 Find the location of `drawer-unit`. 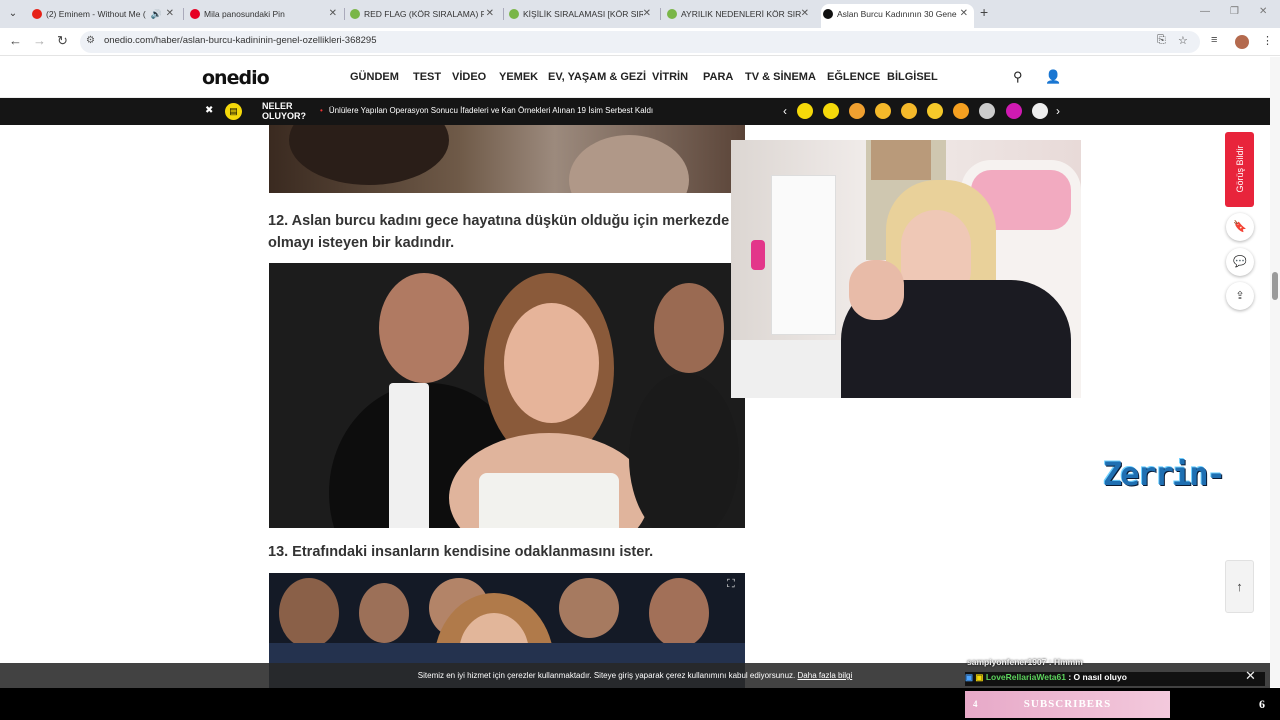

drawer-unit is located at coordinates (803, 255).